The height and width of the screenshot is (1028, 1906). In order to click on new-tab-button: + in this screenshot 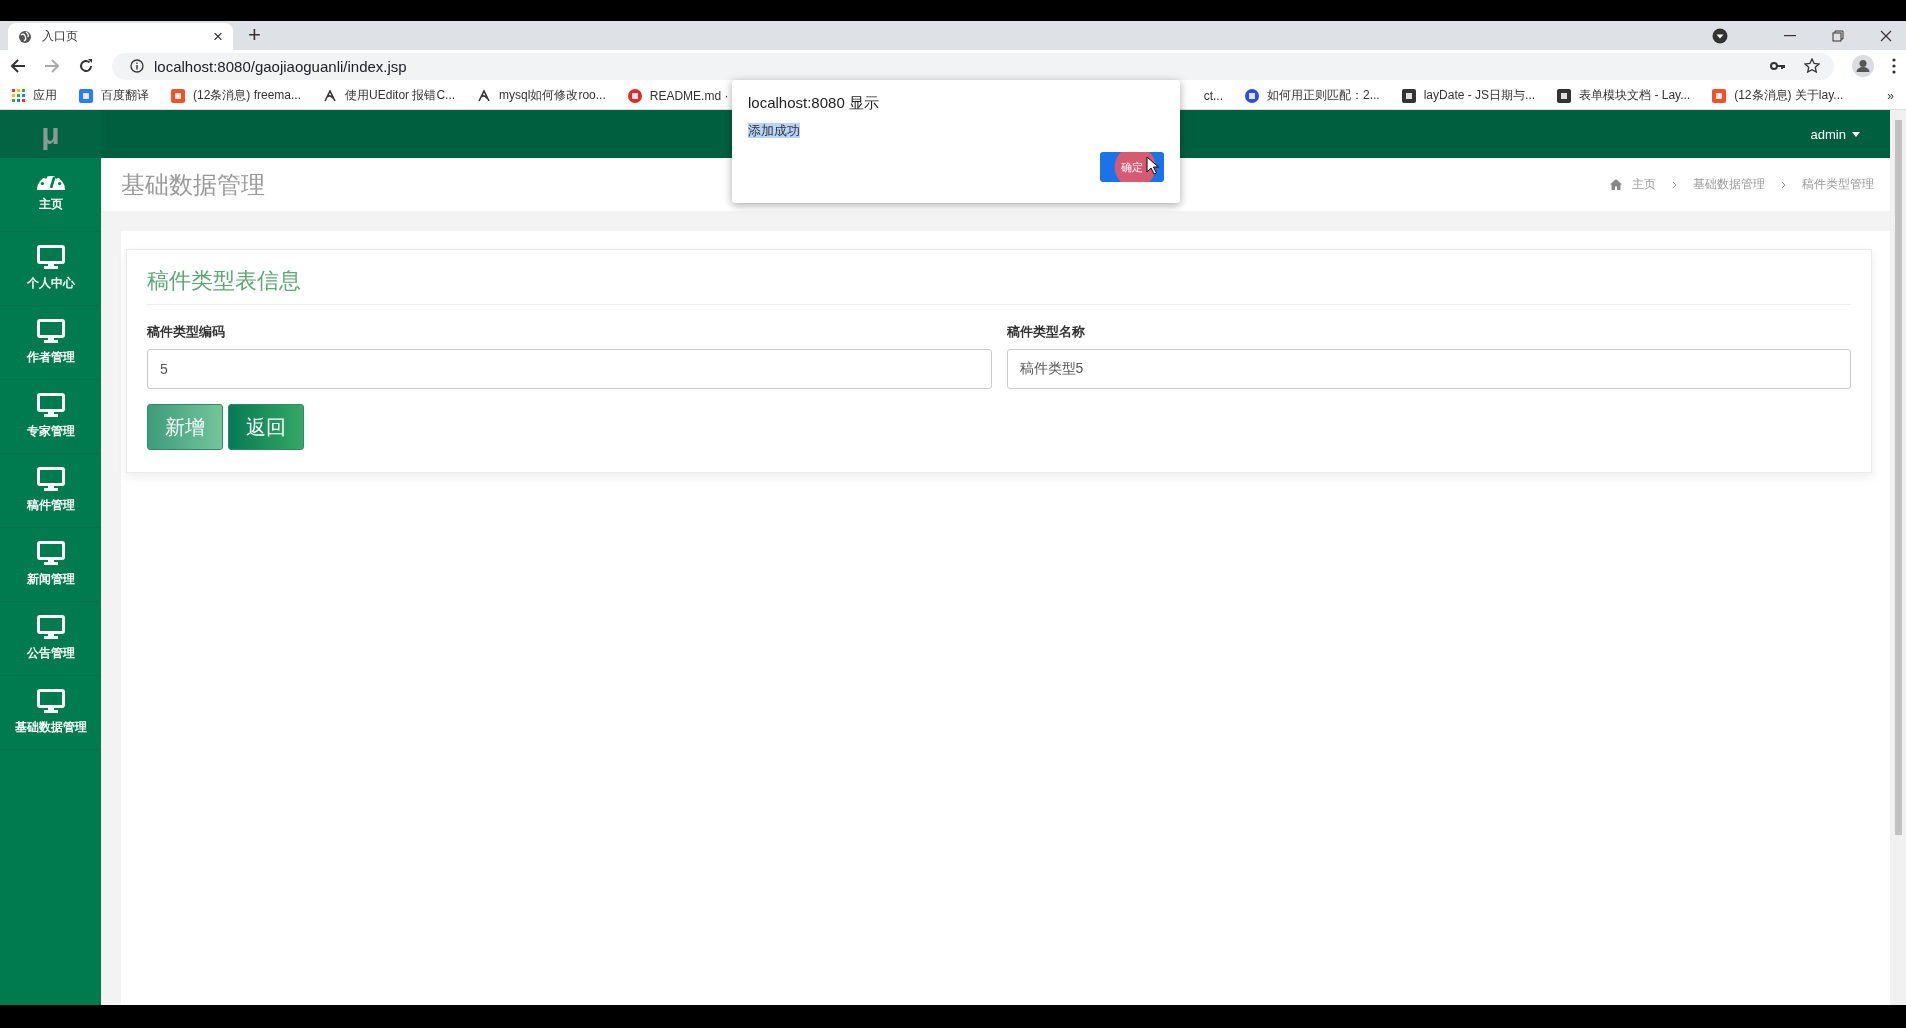, I will do `click(254, 35)`.